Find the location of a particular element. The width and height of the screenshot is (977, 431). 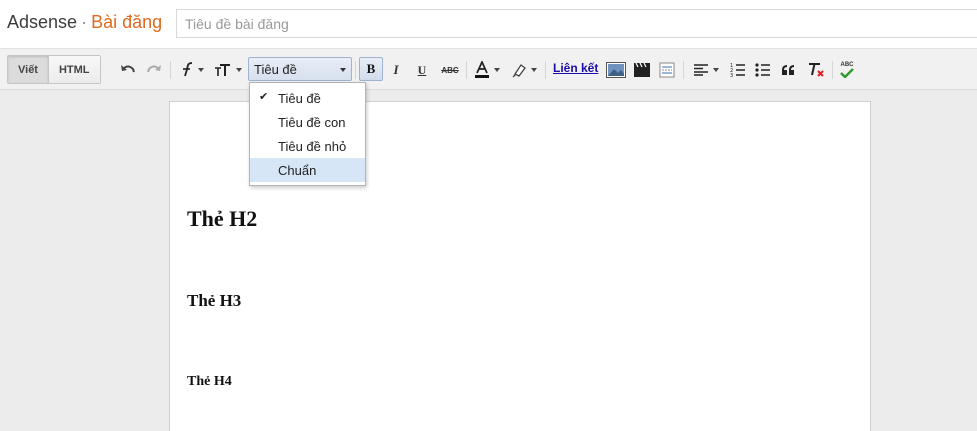

image-icon is located at coordinates (616, 70).